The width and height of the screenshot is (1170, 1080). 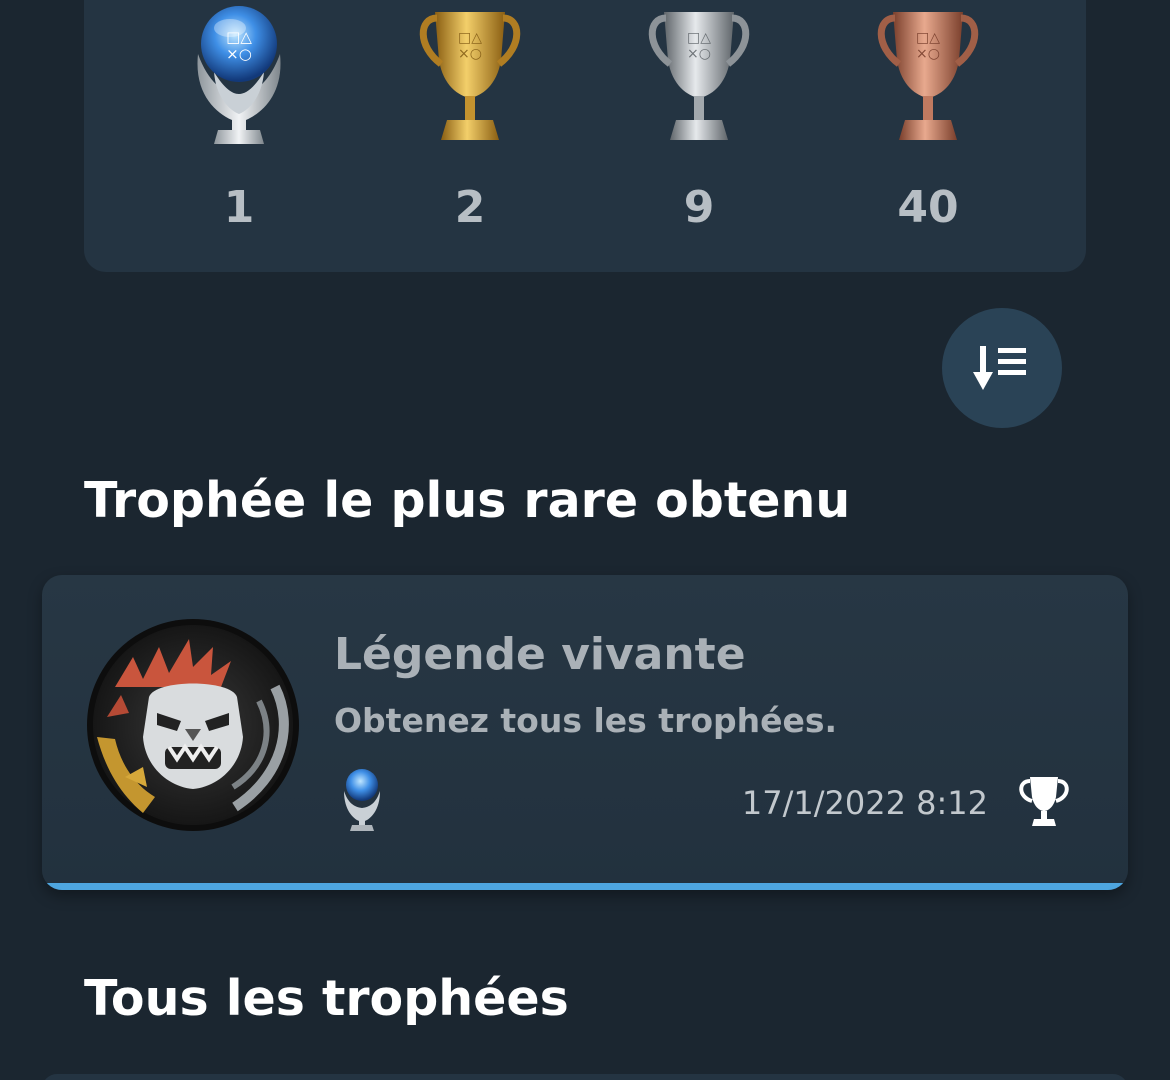 What do you see at coordinates (585, 1077) in the screenshot?
I see `next-trophy-card-edge` at bounding box center [585, 1077].